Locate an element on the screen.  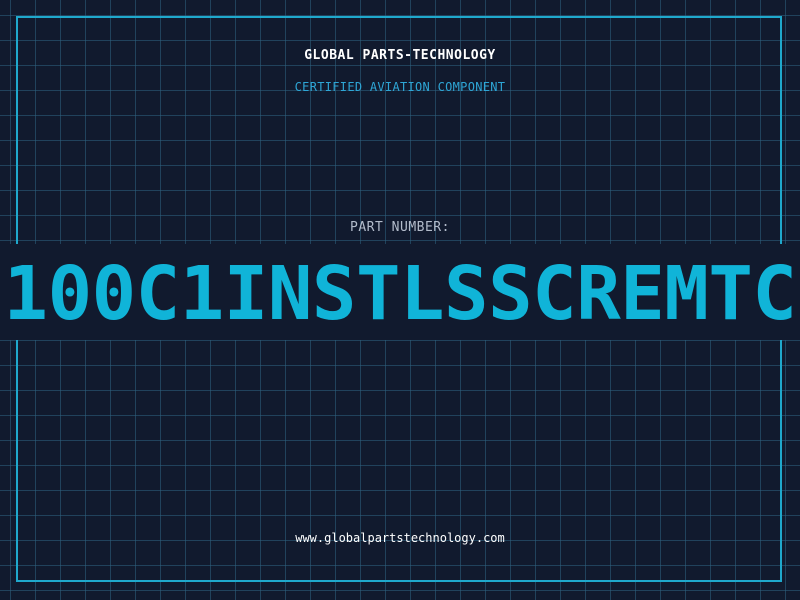
tagline: CERTIFIED AVIATION COMPONENT is located at coordinates (400, 87).